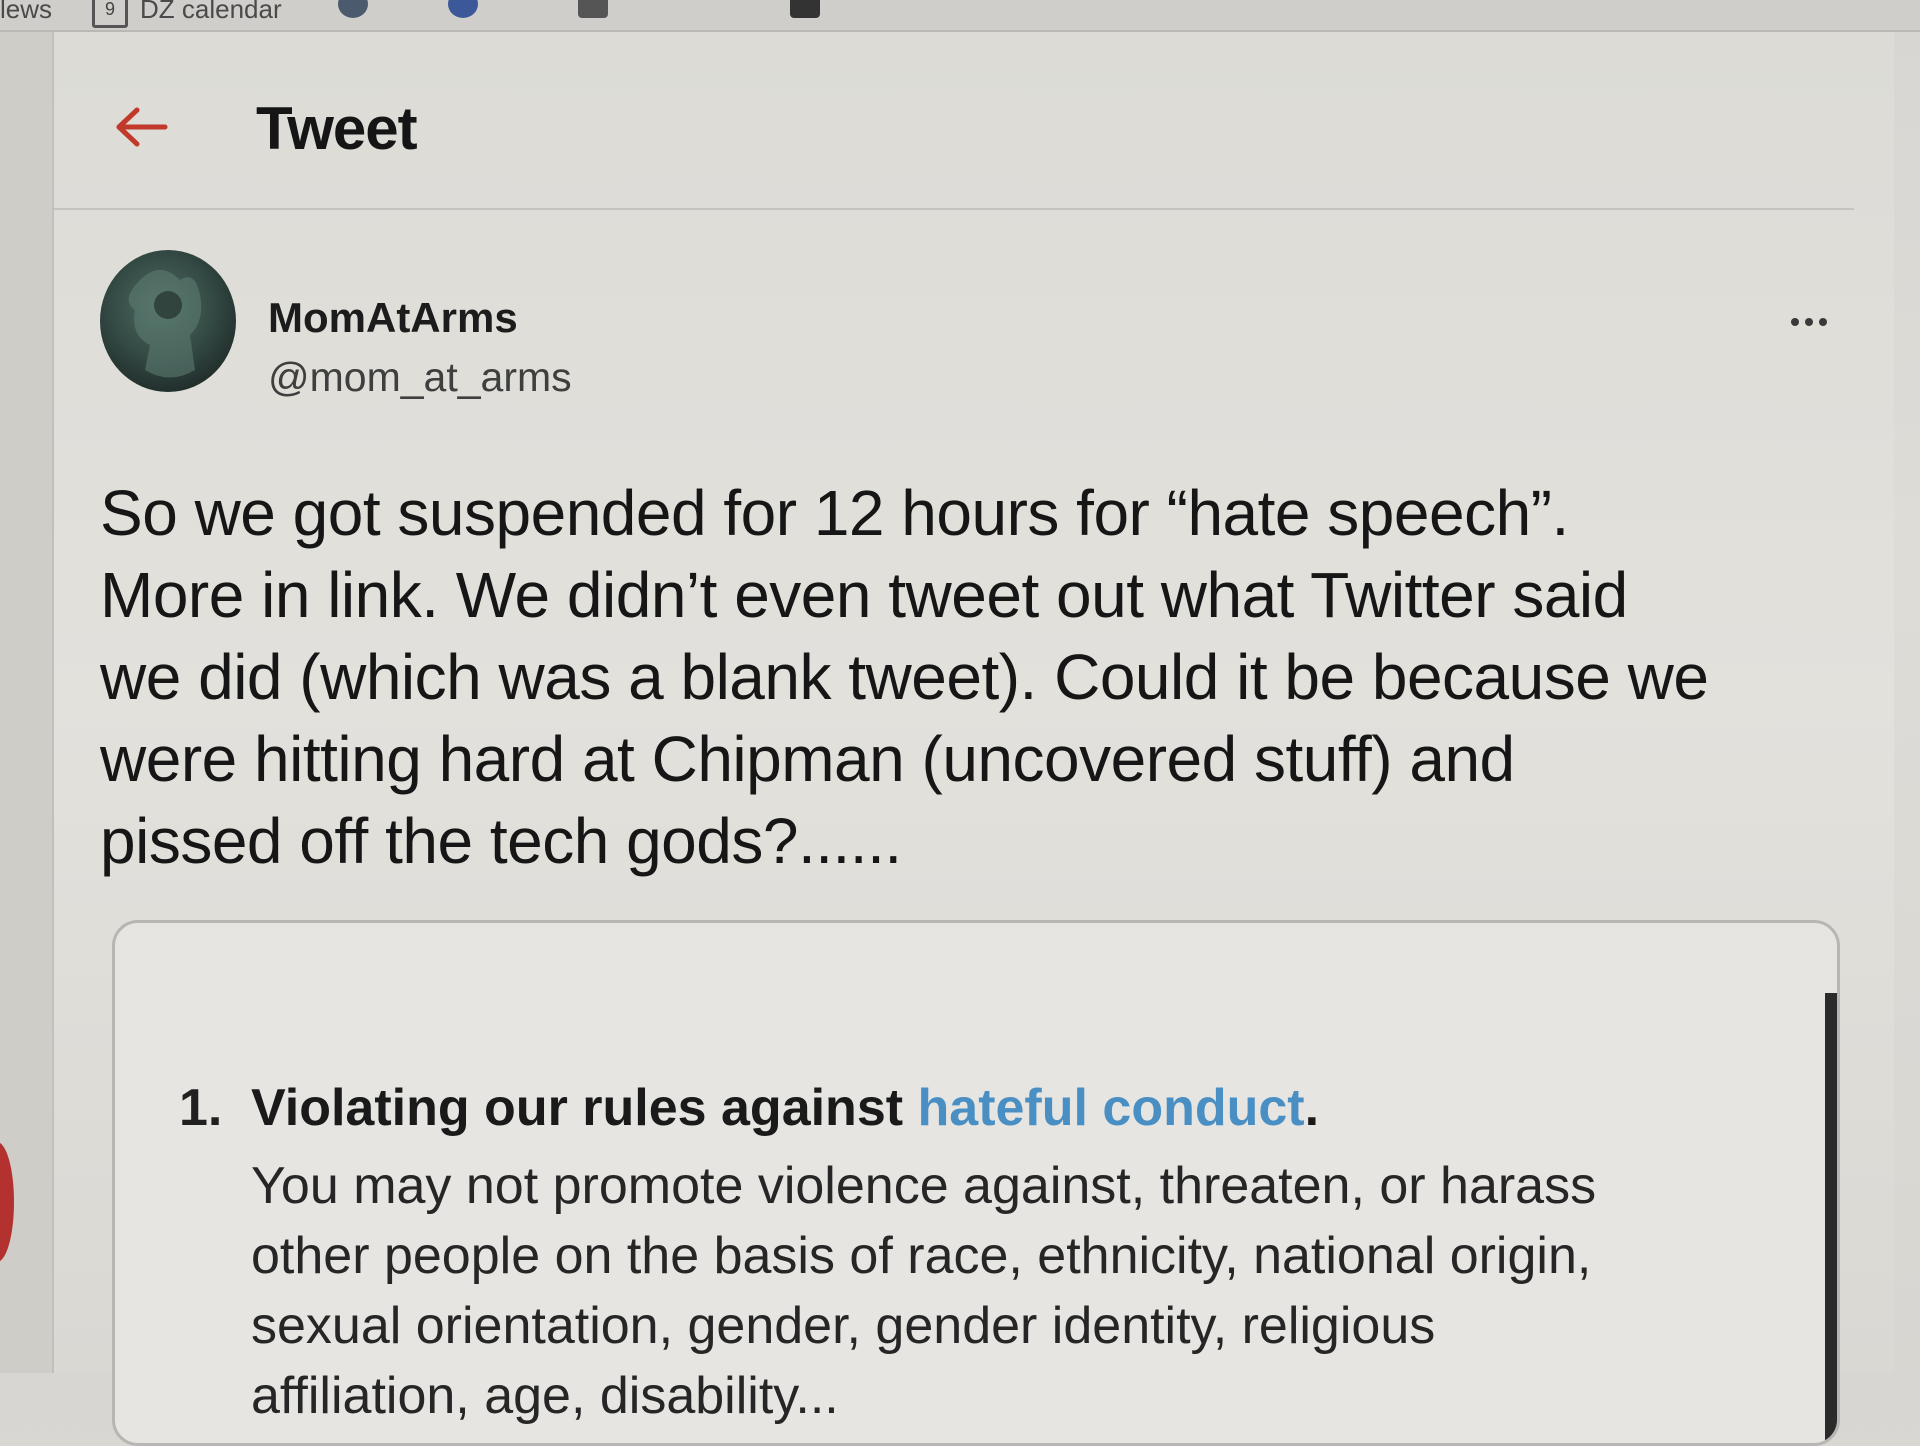  What do you see at coordinates (353, 9) in the screenshot?
I see `twitter-bookmark-icon` at bounding box center [353, 9].